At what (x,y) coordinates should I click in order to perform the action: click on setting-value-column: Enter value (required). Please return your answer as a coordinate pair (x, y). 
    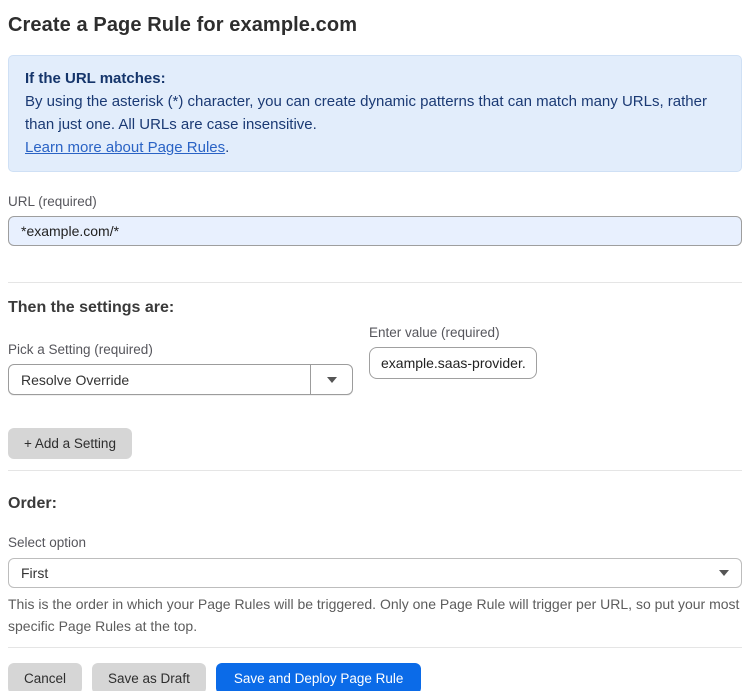
    Looking at the image, I should click on (453, 348).